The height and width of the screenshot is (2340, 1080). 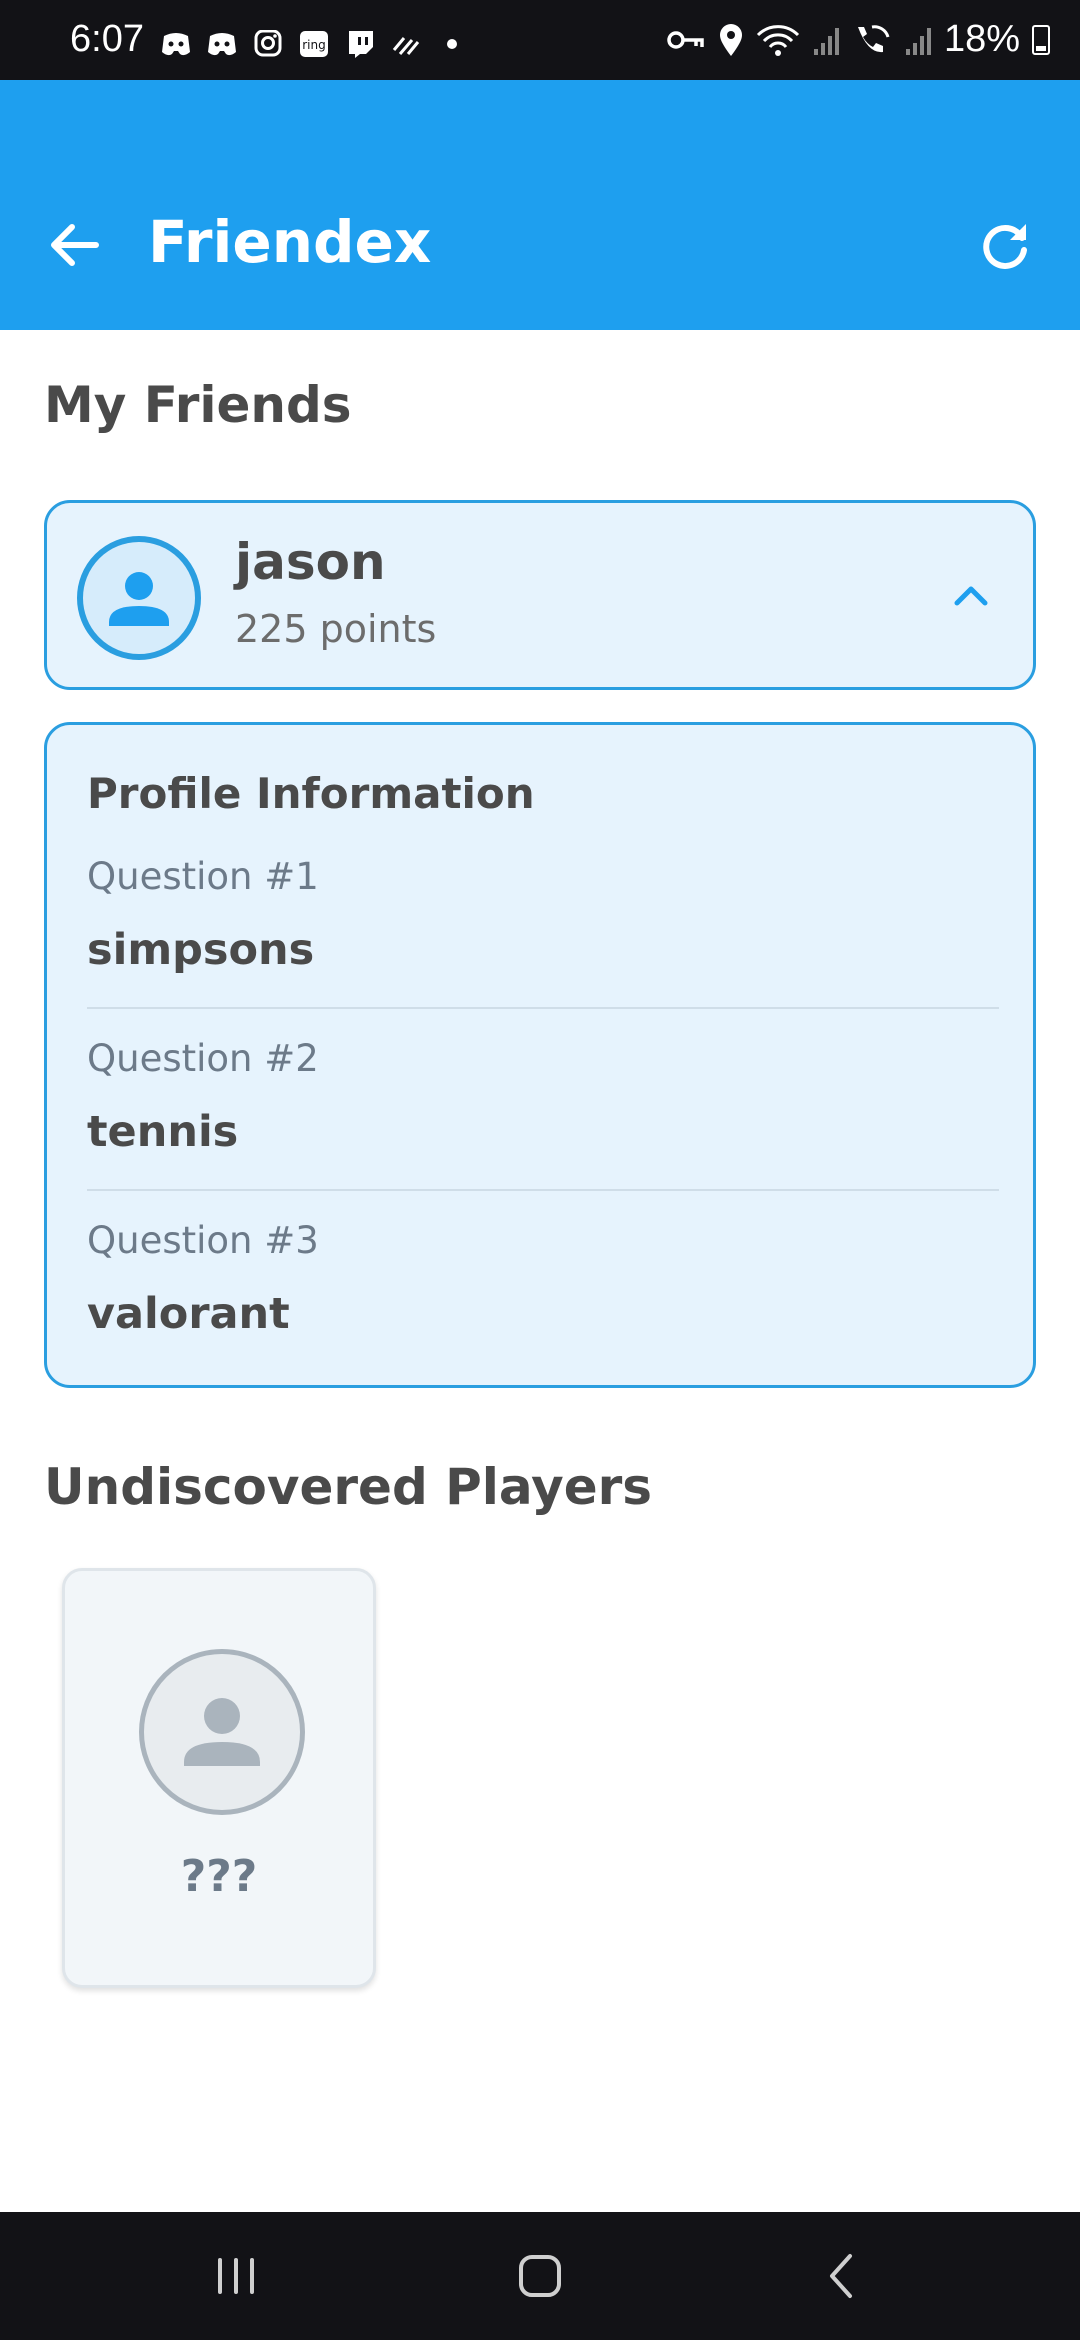 What do you see at coordinates (198, 405) in the screenshot?
I see `my-friends-heading: My Friends` at bounding box center [198, 405].